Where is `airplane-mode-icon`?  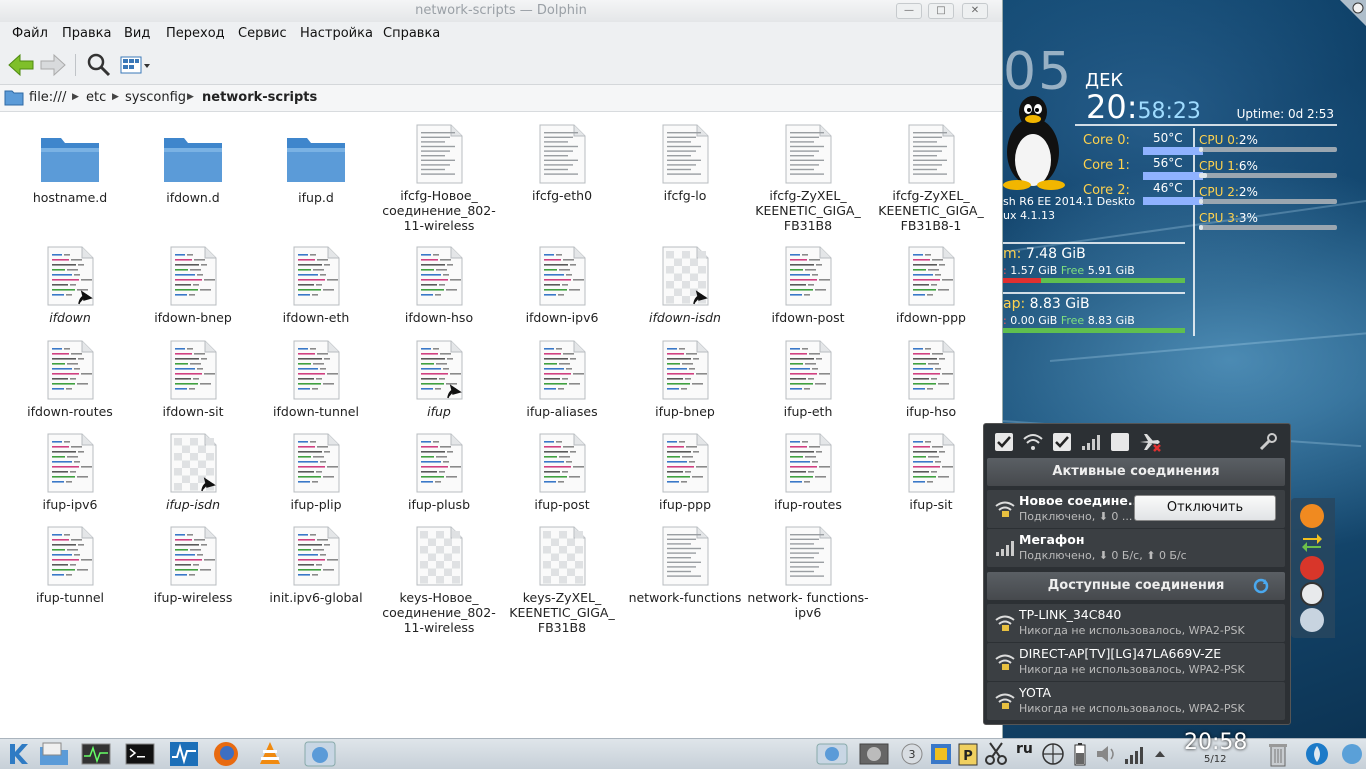
airplane-mode-icon is located at coordinates (1150, 442).